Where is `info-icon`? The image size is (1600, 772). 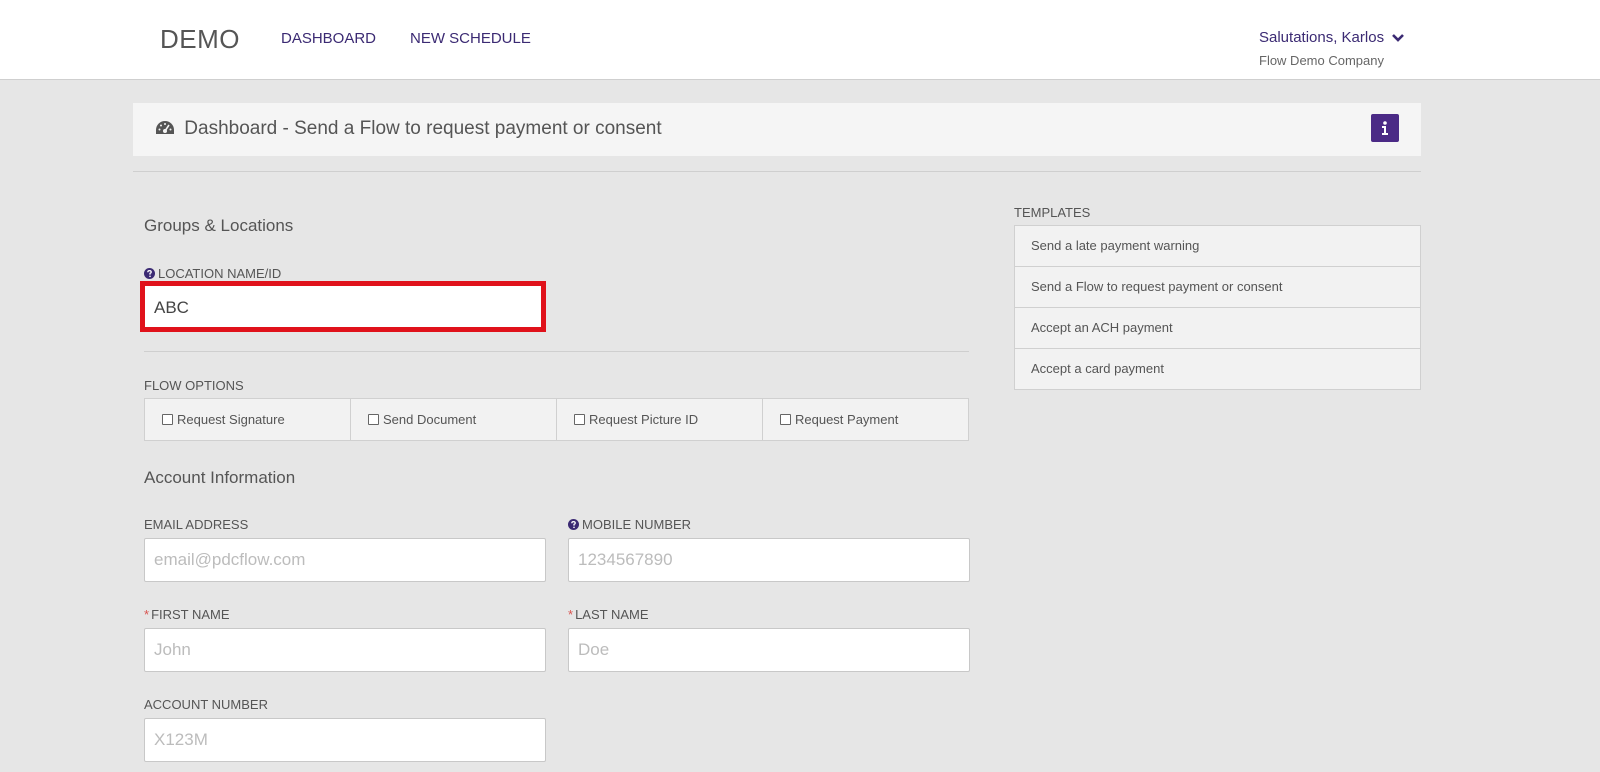 info-icon is located at coordinates (1385, 128).